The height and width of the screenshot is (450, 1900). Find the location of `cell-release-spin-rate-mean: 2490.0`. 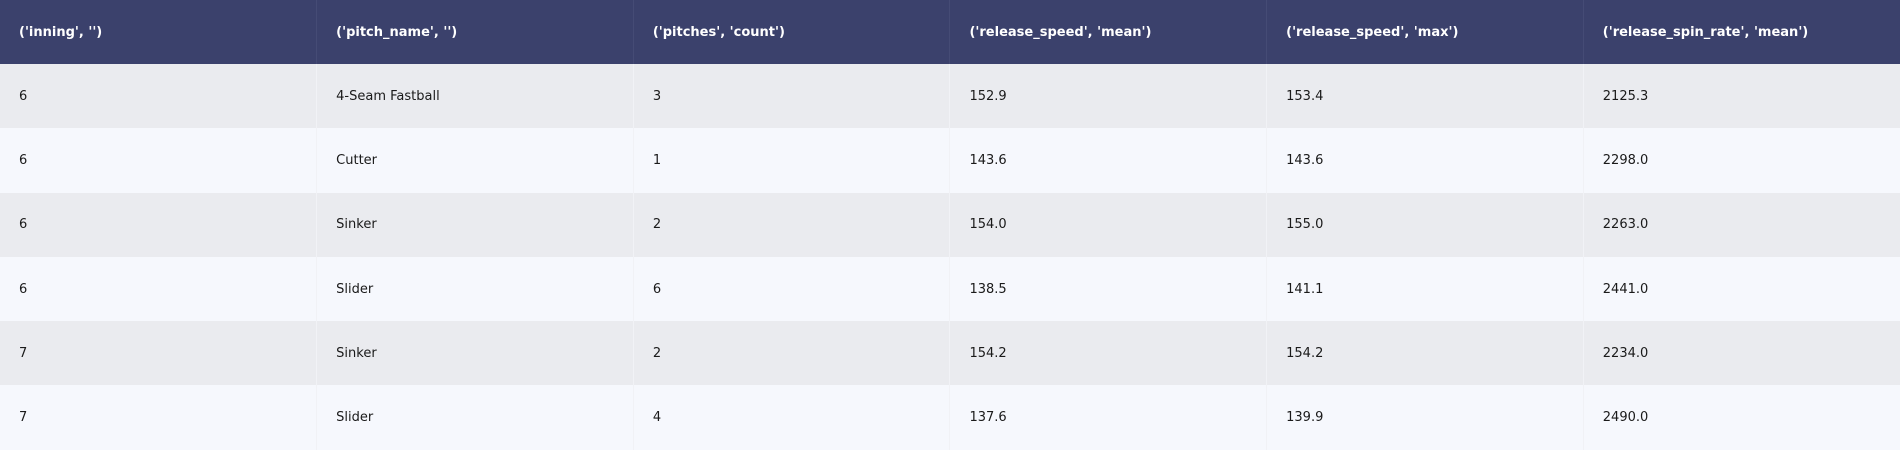

cell-release-spin-rate-mean: 2490.0 is located at coordinates (1625, 418).